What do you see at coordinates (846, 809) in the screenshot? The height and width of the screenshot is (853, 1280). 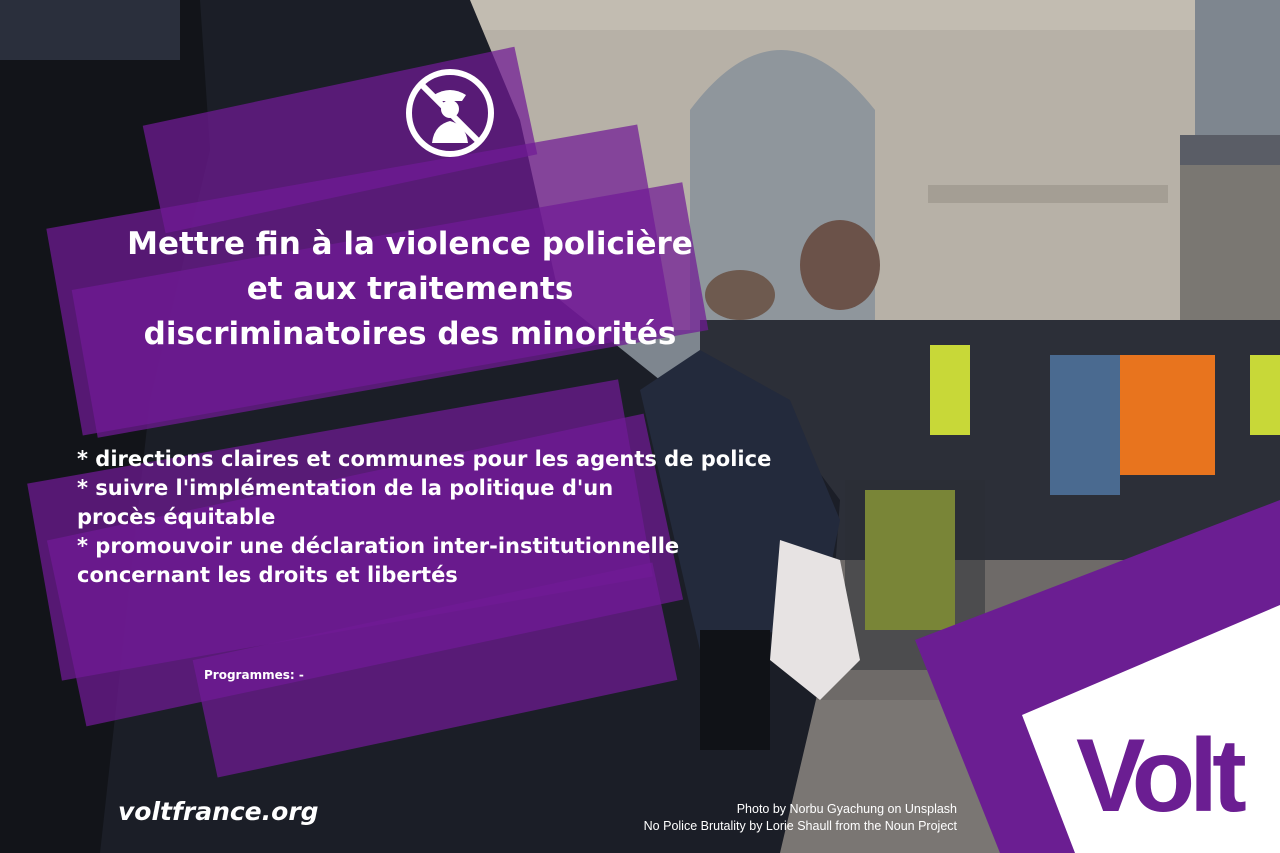 I see `photo-credit-line: Photo by Norbu Gyachung on Unsplash` at bounding box center [846, 809].